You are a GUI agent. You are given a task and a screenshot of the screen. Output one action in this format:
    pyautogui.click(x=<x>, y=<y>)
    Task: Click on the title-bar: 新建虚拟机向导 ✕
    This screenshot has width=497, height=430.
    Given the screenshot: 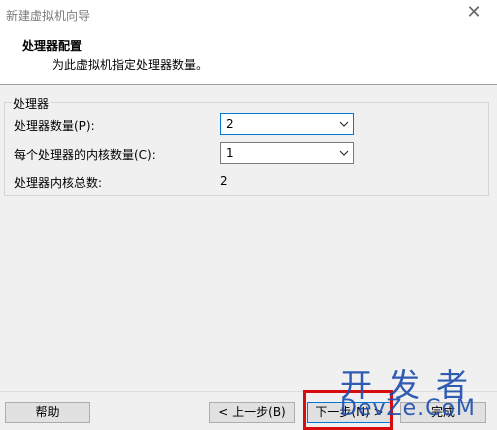 What is the action you would take?
    pyautogui.click(x=248, y=15)
    